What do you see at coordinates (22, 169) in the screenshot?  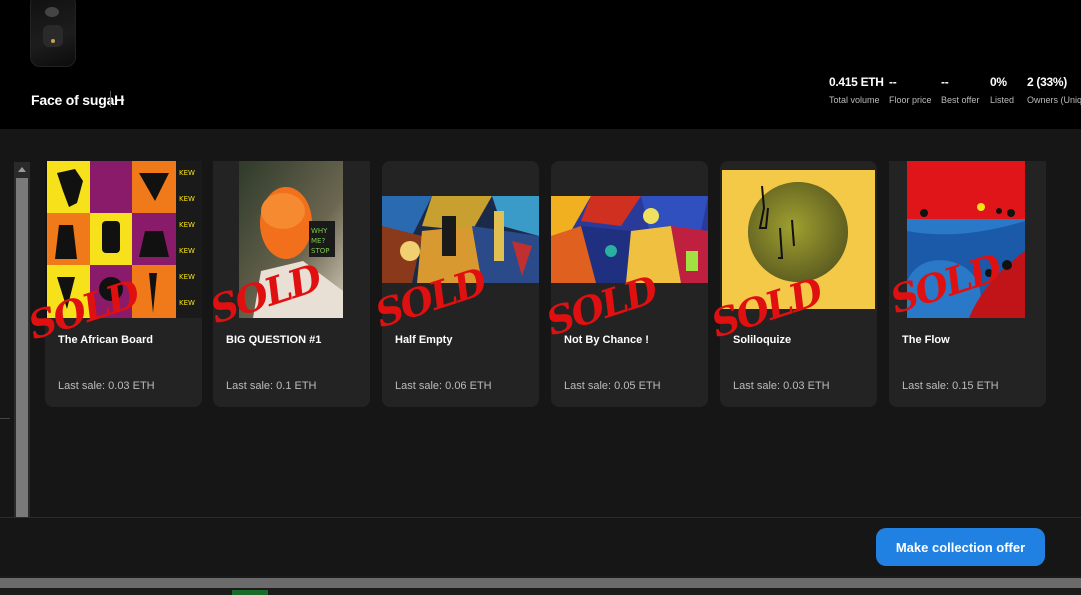 I see `scroll-up-icon` at bounding box center [22, 169].